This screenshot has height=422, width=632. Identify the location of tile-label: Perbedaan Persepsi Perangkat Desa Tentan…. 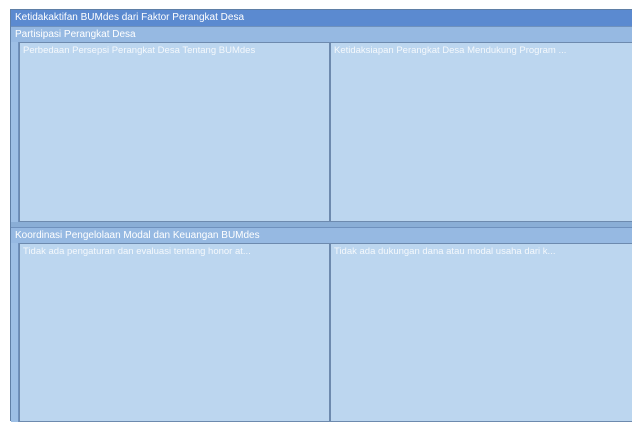
(139, 50).